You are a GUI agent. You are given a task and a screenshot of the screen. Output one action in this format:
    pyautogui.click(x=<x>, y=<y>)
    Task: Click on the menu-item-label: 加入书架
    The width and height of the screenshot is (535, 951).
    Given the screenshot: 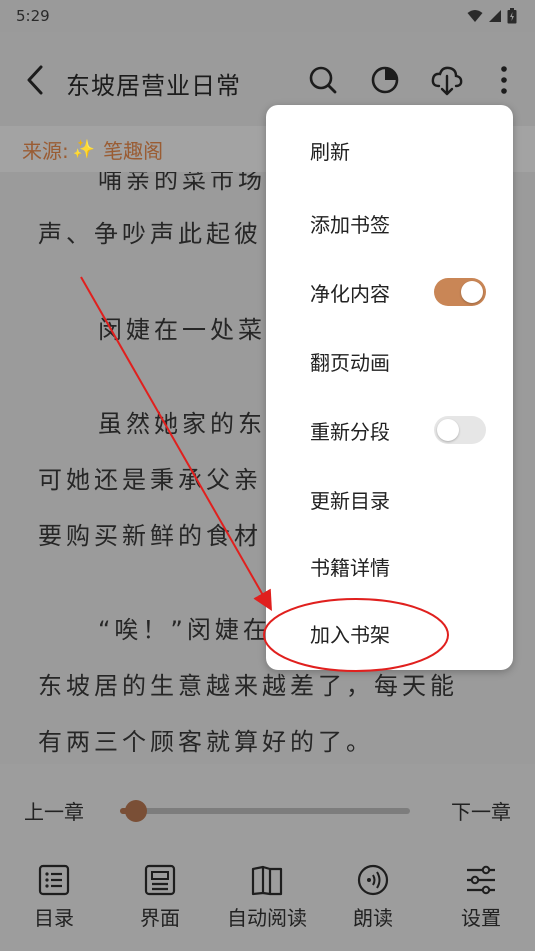 What is the action you would take?
    pyautogui.click(x=350, y=635)
    